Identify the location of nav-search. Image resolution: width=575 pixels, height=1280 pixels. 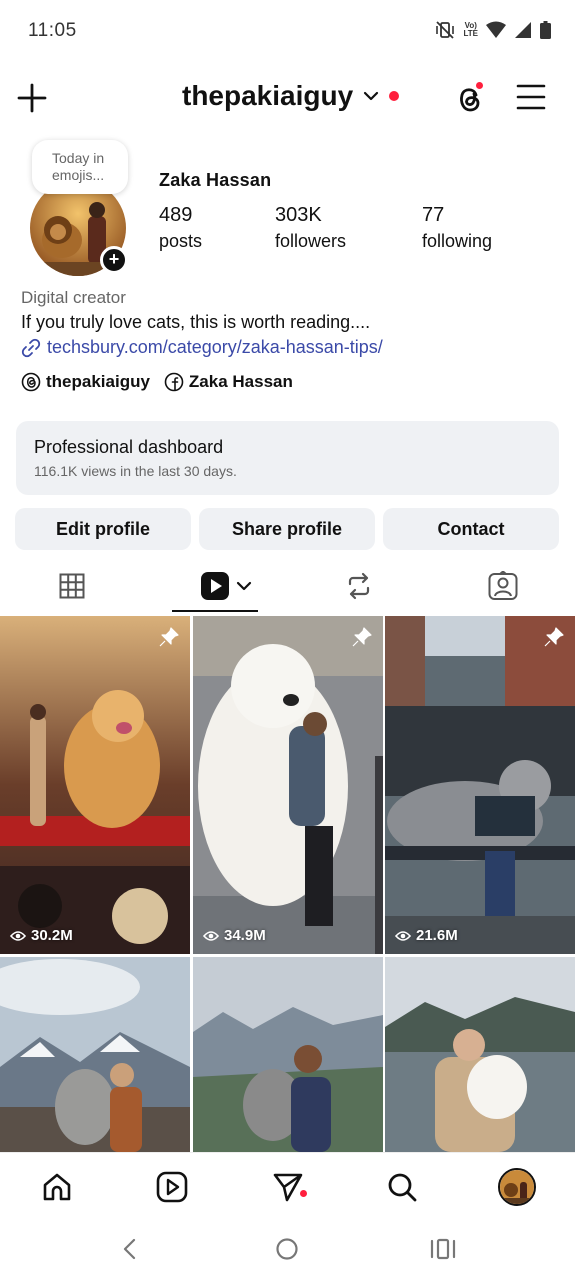
(402, 1187).